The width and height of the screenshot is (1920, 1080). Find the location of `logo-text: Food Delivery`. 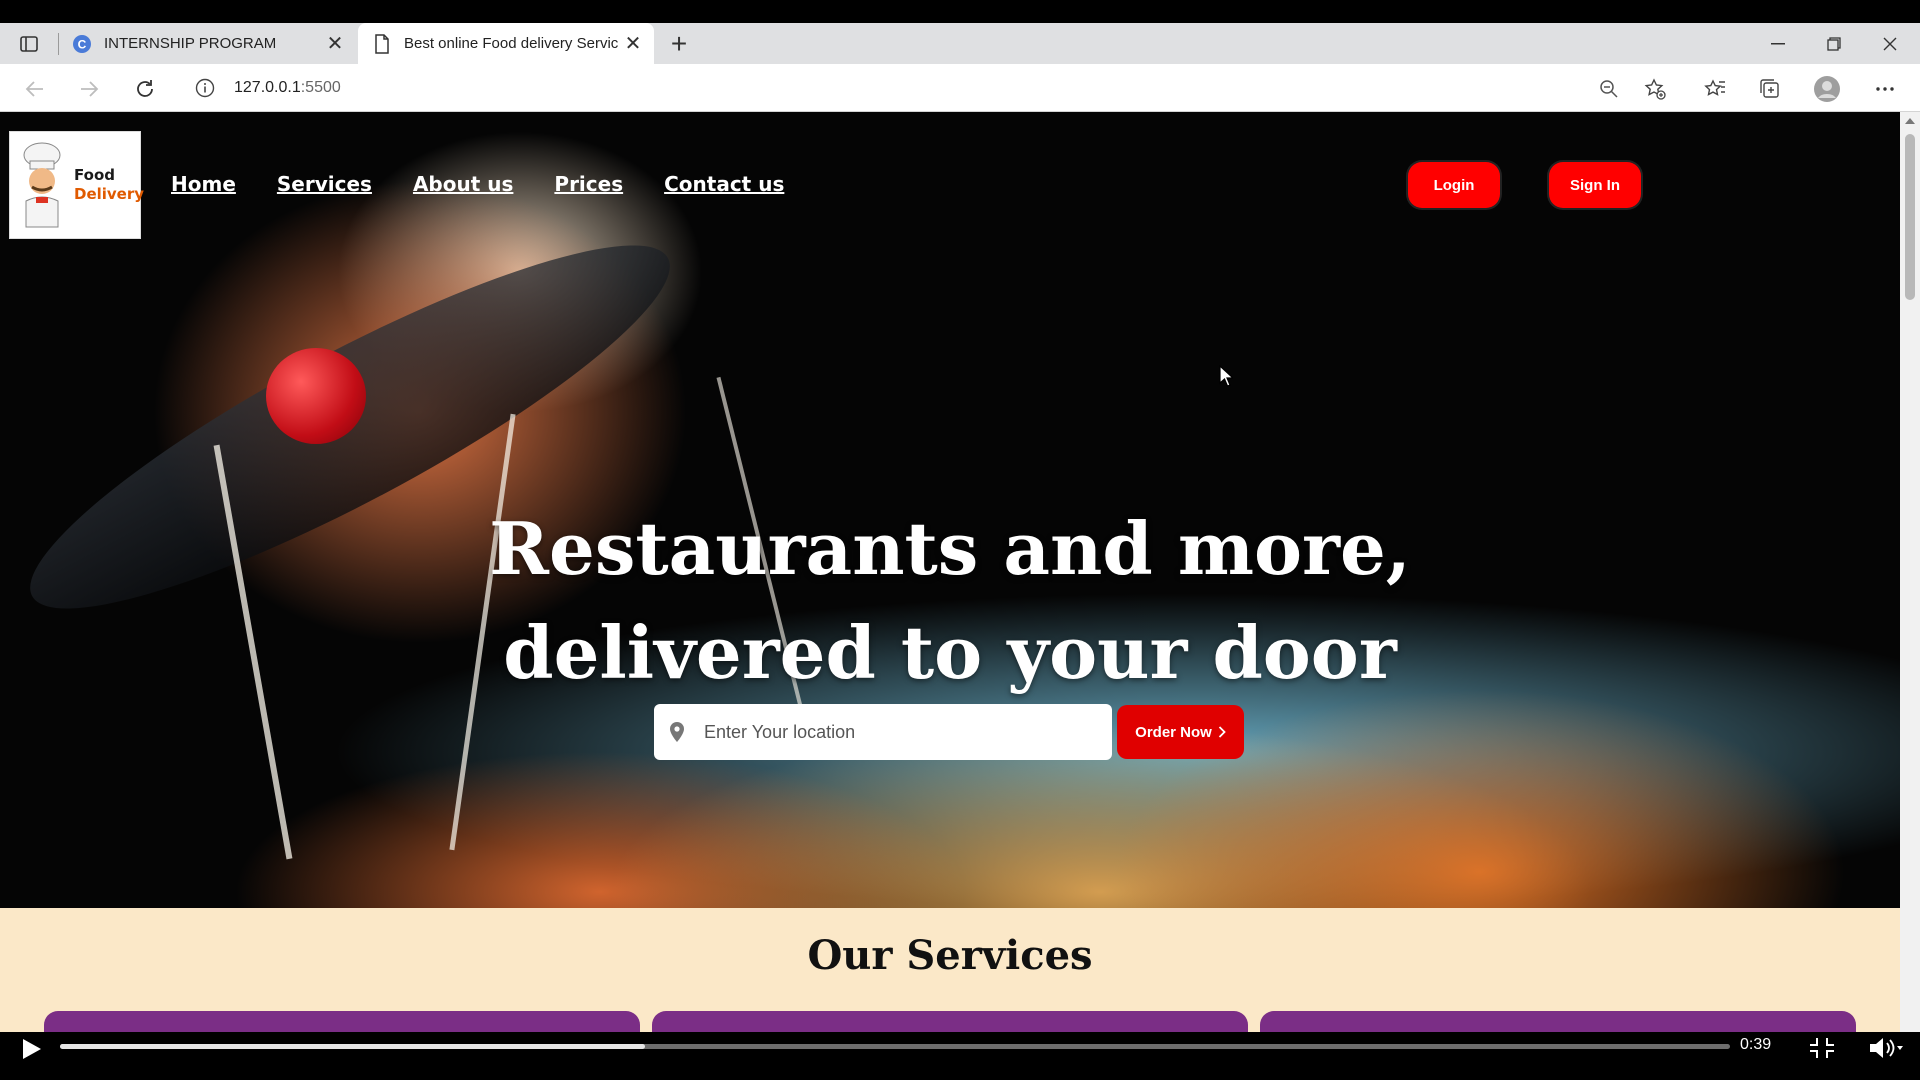

logo-text: Food Delivery is located at coordinates (109, 185).